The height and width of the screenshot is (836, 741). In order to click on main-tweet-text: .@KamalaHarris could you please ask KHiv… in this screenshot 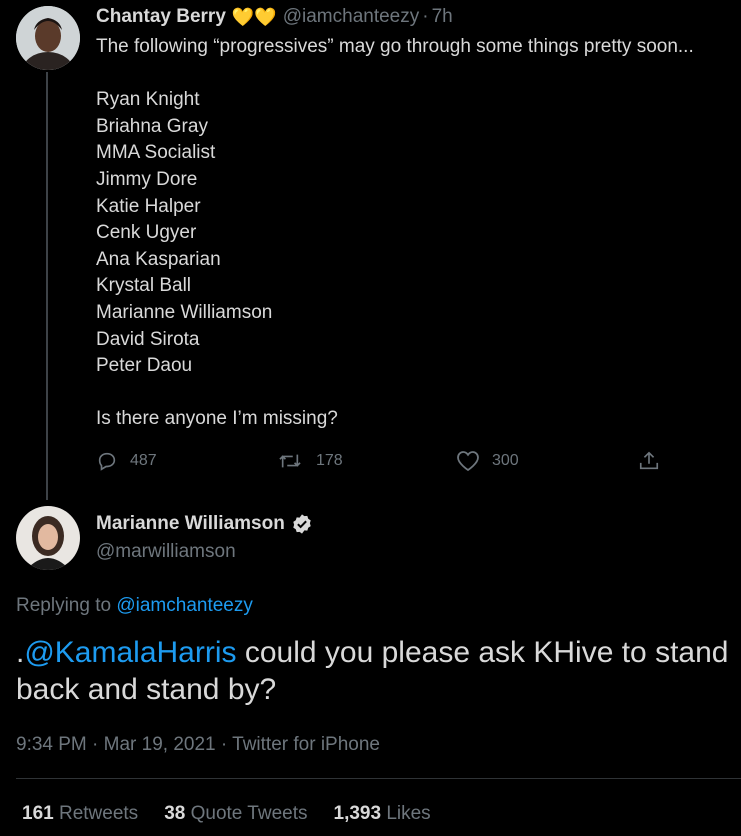, I will do `click(374, 671)`.